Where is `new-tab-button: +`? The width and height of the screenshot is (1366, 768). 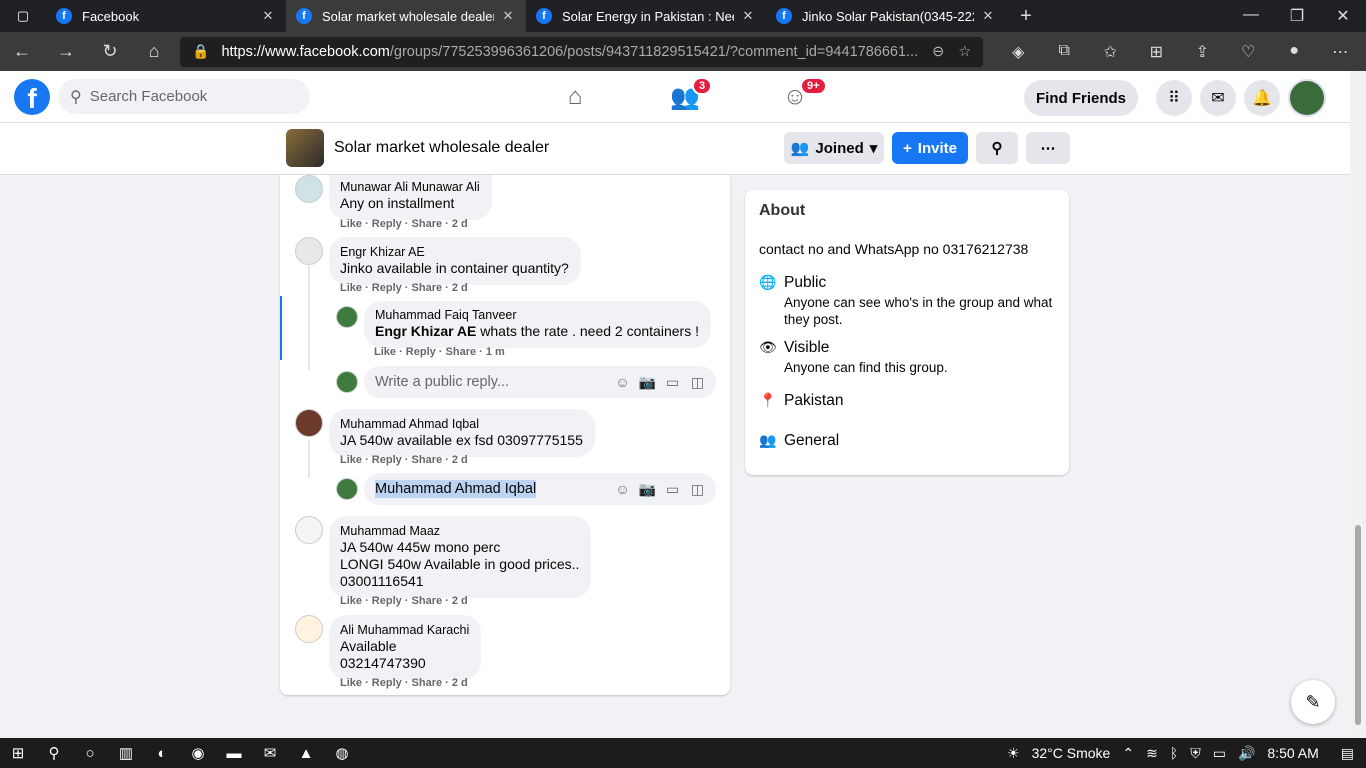
new-tab-button: + is located at coordinates (1026, 16).